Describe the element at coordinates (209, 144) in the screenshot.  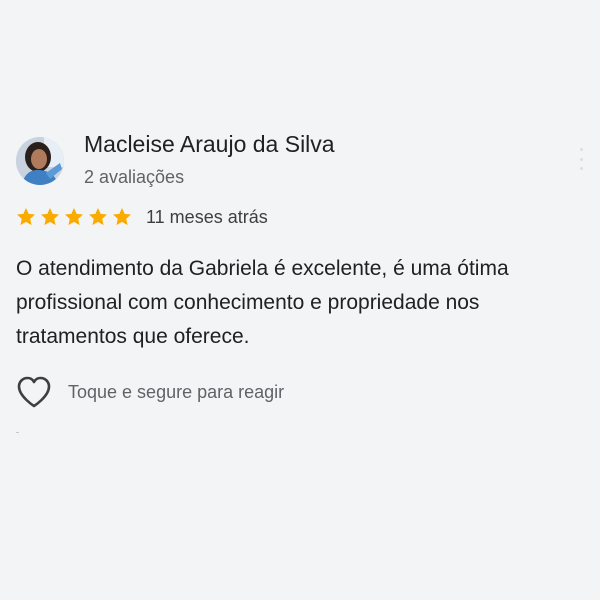
I see `reviewer-name: Macleise Araujo da Silva` at that location.